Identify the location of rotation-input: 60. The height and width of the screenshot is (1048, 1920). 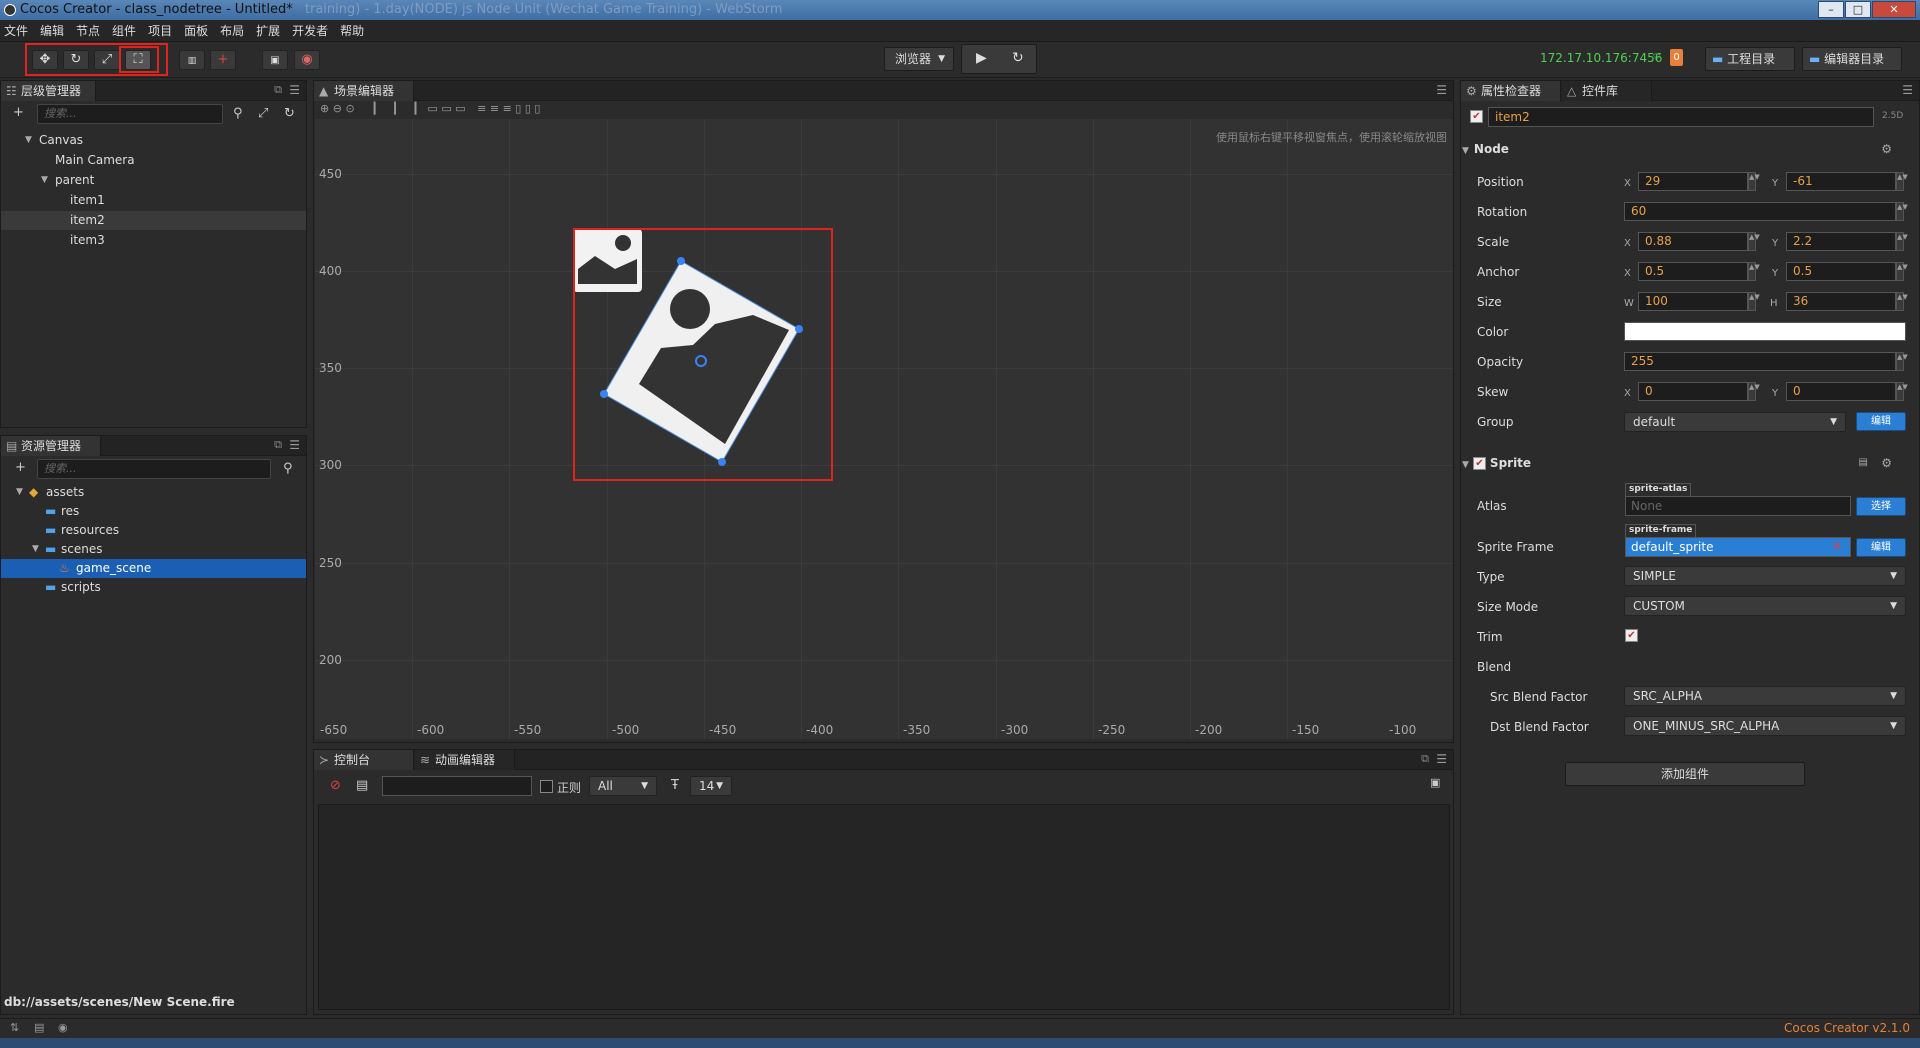
(1760, 211).